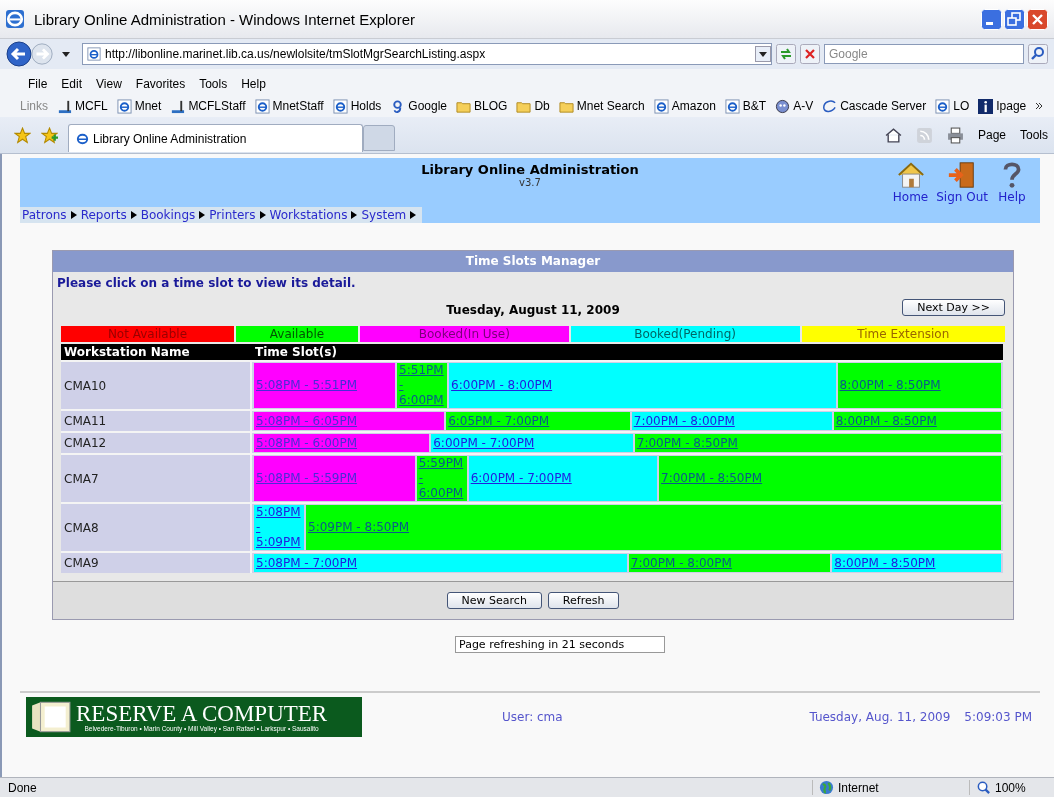 The height and width of the screenshot is (797, 1054). I want to click on time-slot-link: 6:00PM - 8:00PM, so click(642, 385).